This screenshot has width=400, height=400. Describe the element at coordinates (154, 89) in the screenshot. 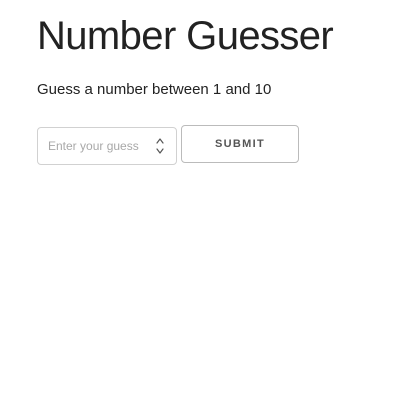

I see `guess-instructions: Guess a number between 1 and 10` at that location.